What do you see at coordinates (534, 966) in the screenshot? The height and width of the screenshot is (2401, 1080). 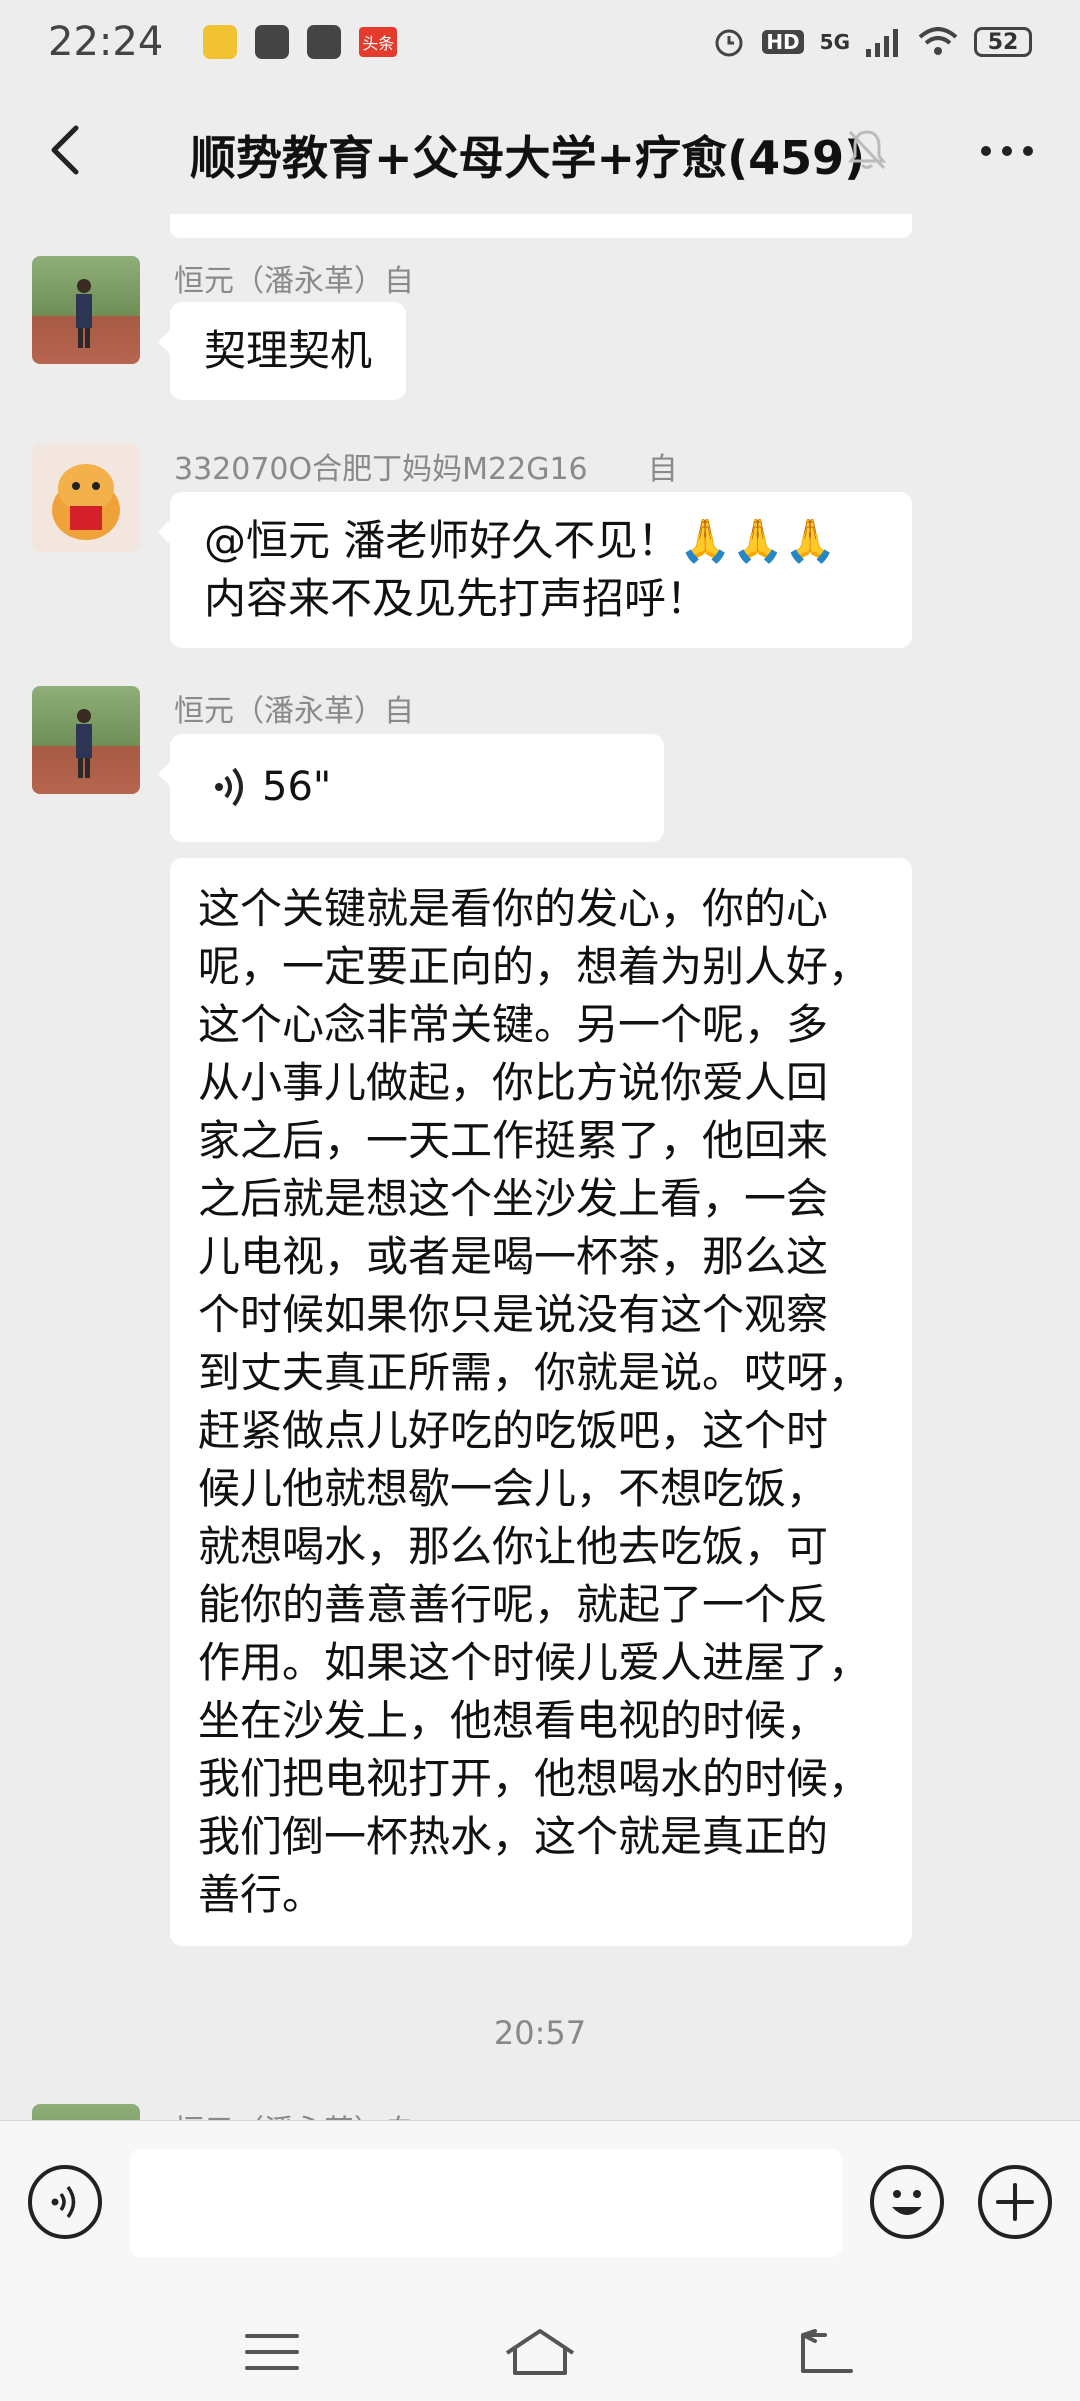 I see `message-line: 呢，一定要正向的，想着为别人好，` at bounding box center [534, 966].